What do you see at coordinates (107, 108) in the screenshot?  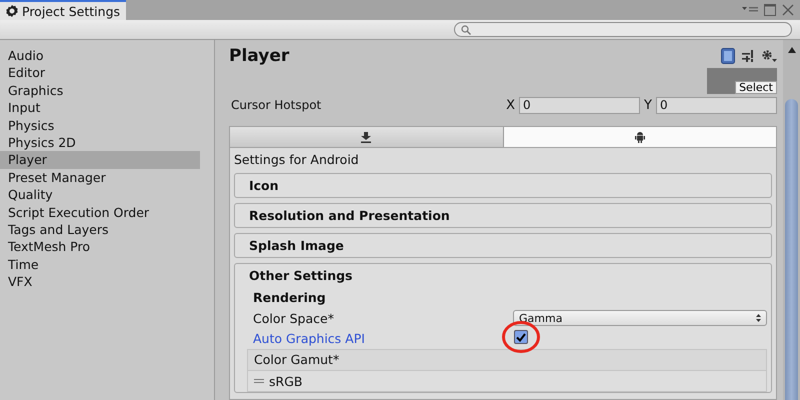 I see `sidebar-item: Input` at bounding box center [107, 108].